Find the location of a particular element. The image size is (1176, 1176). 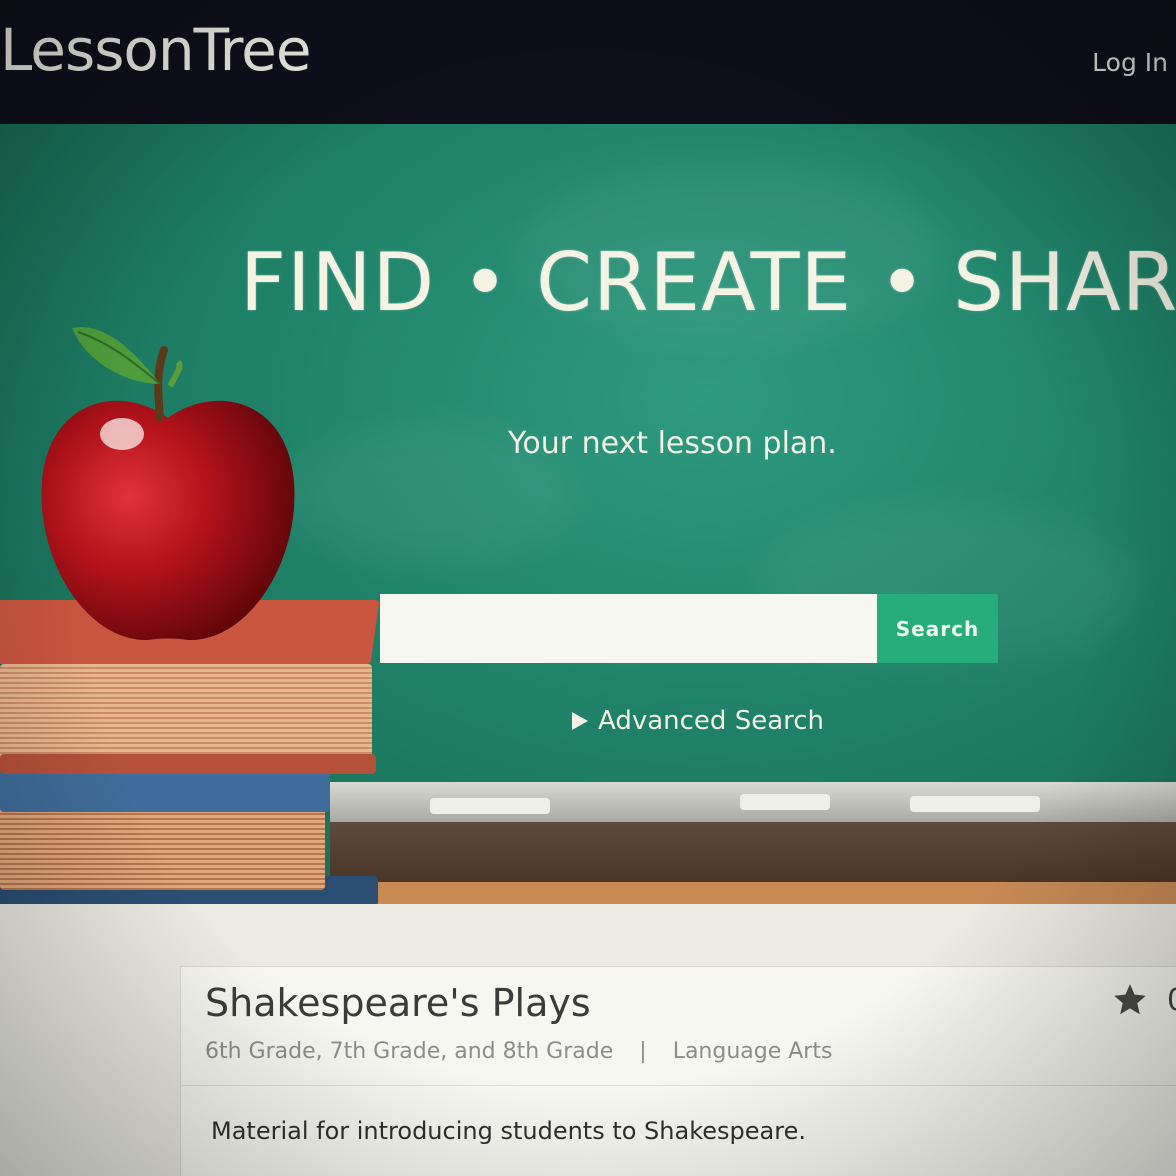

triangle-right-icon is located at coordinates (580, 721).